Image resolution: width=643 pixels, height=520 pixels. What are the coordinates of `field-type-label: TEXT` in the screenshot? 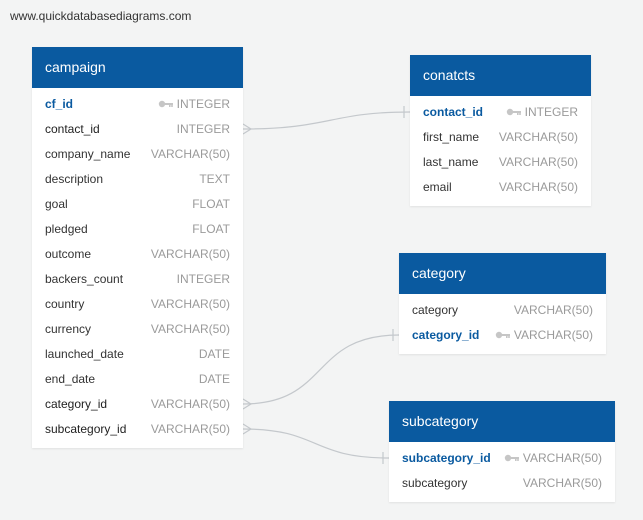 It's located at (214, 179).